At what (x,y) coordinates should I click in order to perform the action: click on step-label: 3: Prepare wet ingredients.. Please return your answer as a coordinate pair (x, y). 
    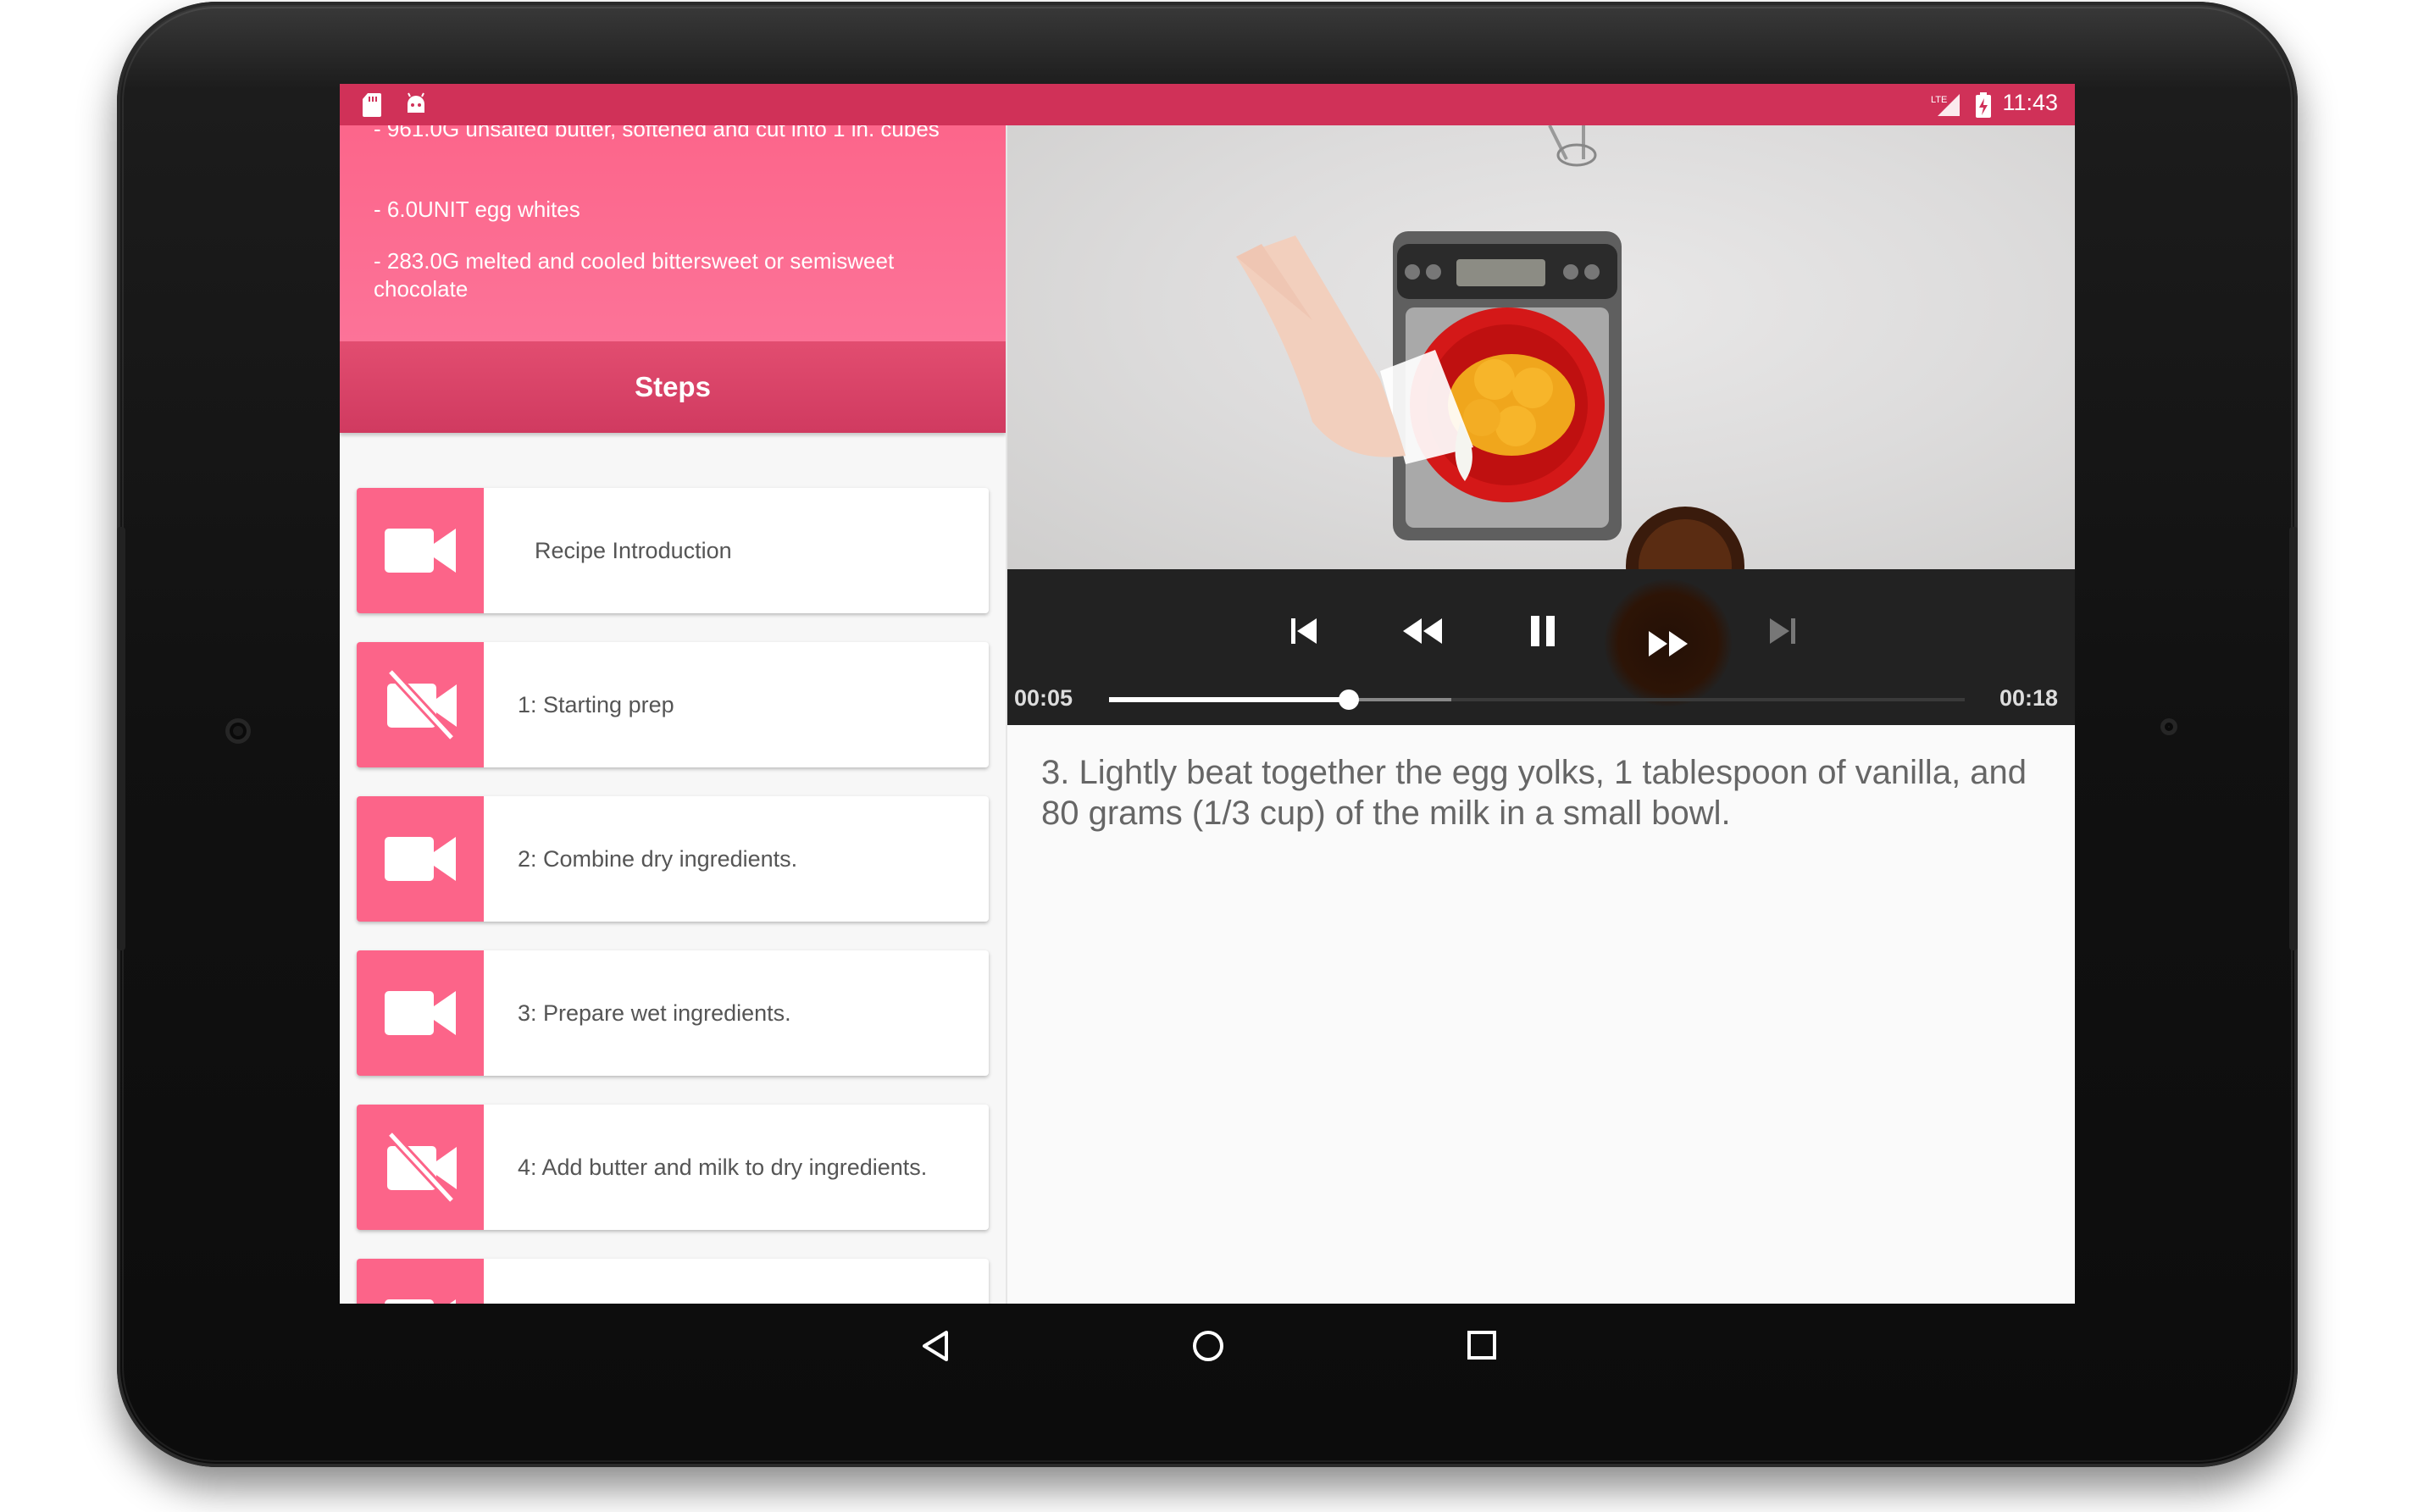
    Looking at the image, I should click on (654, 1013).